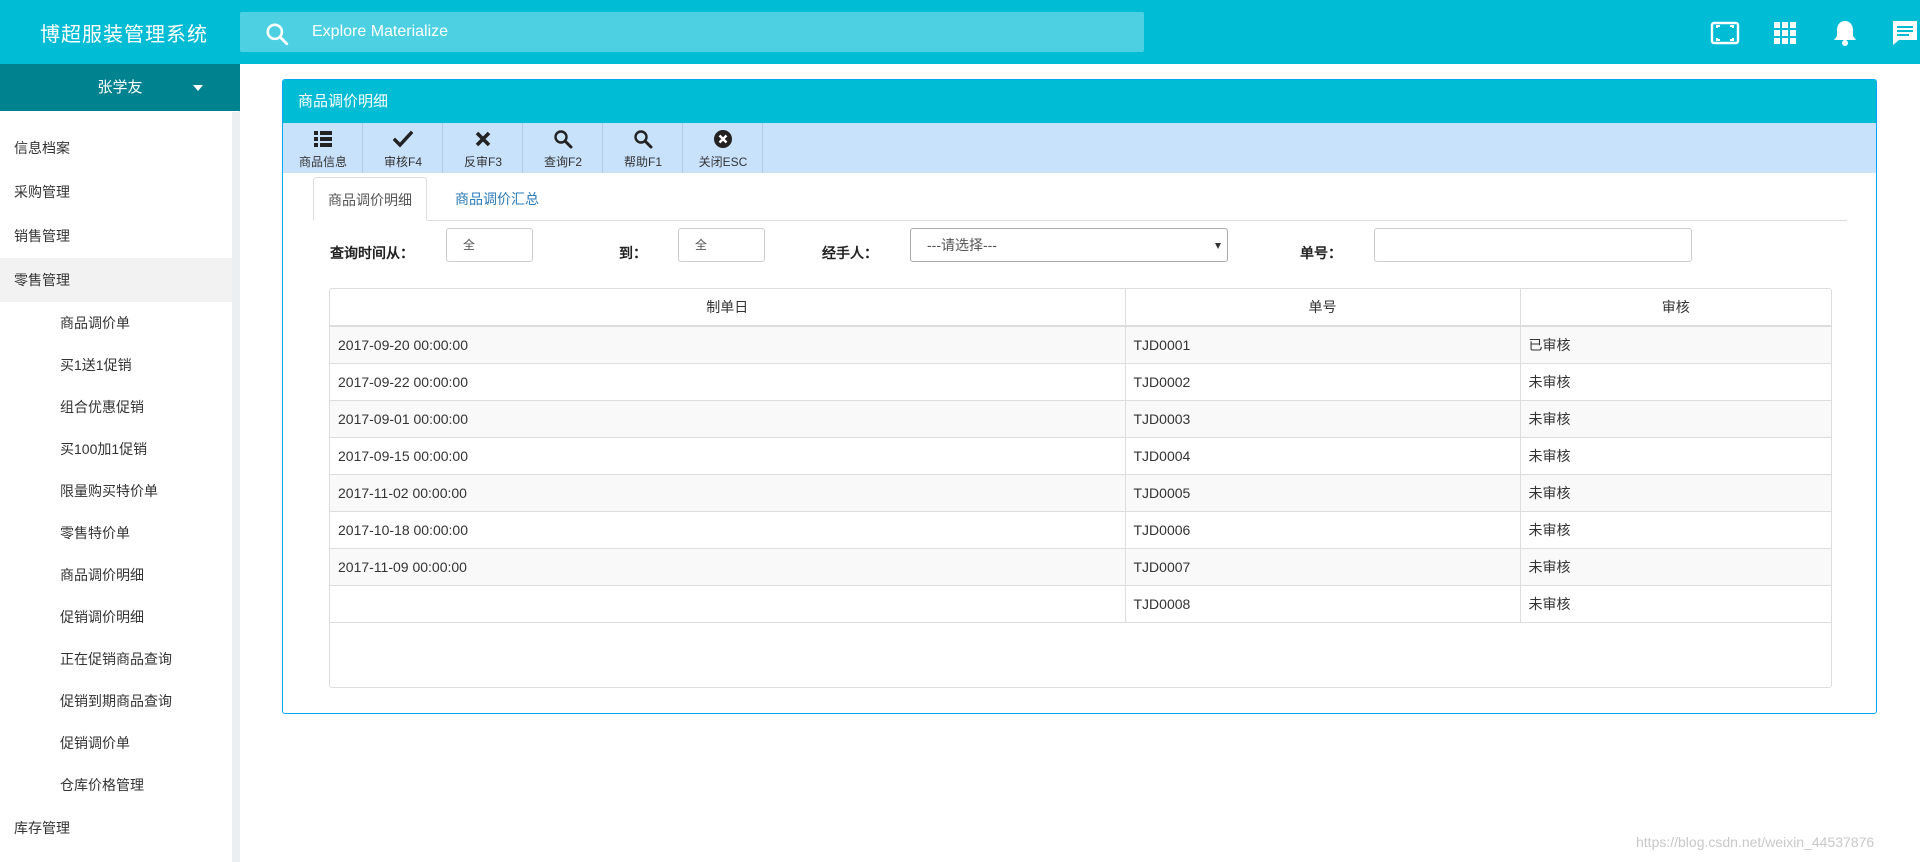 This screenshot has height=862, width=1920. I want to click on sidebar-subitem: 正在促销商品查询, so click(116, 659).